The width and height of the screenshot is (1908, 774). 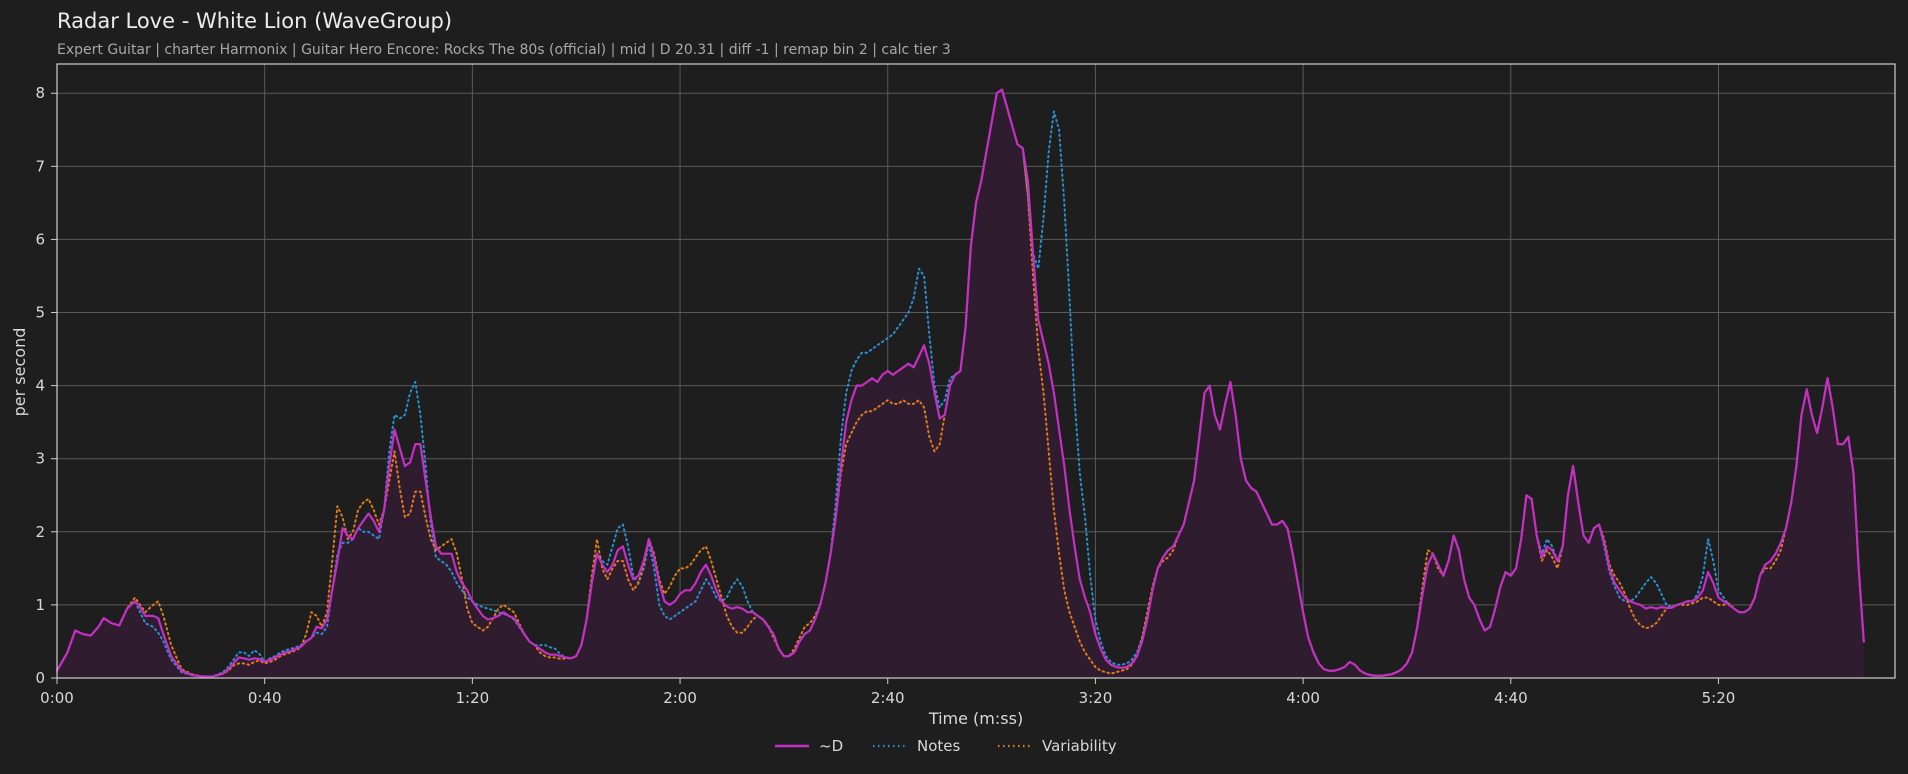 I want to click on x-tick-label: 5:20, so click(x=1719, y=698).